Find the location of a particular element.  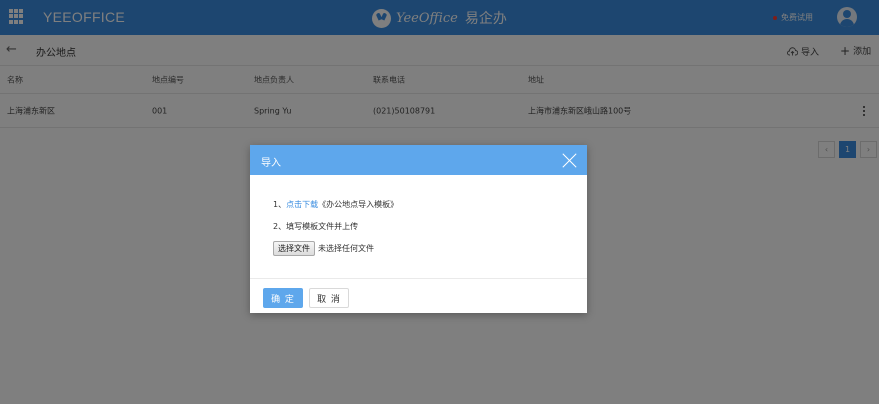

dialog-header: 导入 is located at coordinates (418, 160).